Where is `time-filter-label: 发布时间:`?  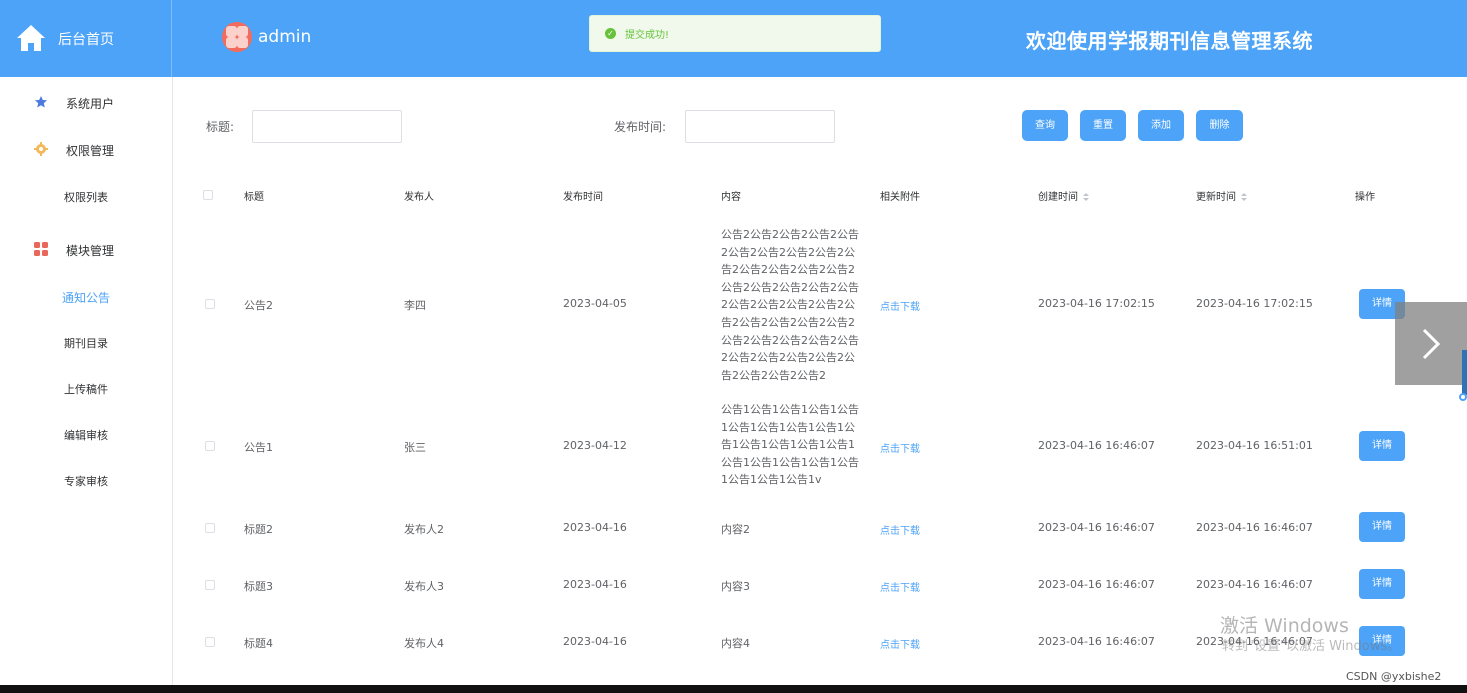
time-filter-label: 发布时间: is located at coordinates (640, 127).